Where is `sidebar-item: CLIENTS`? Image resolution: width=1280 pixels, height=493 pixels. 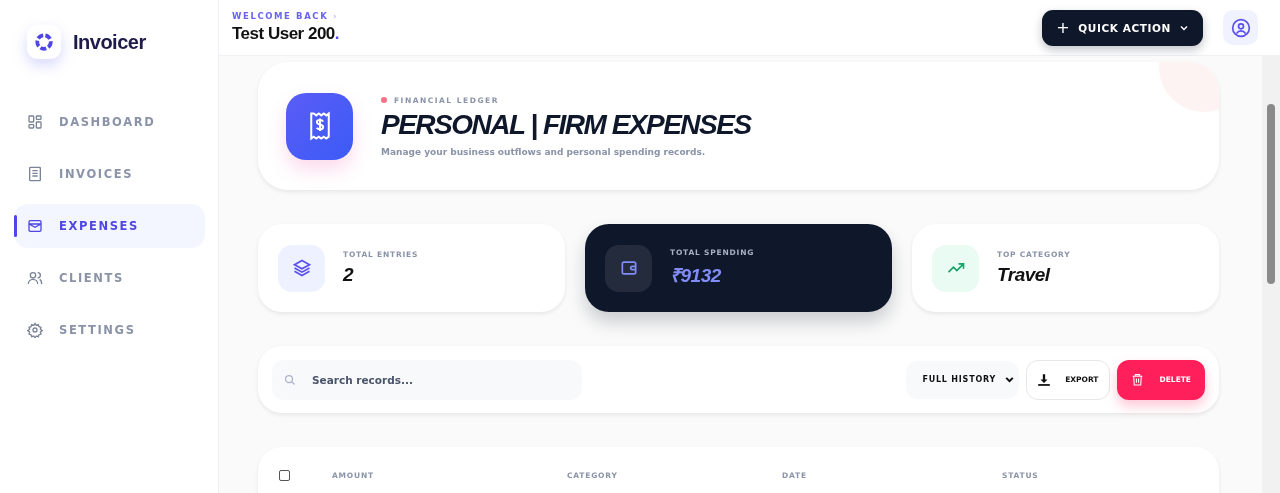
sidebar-item: CLIENTS is located at coordinates (109, 278).